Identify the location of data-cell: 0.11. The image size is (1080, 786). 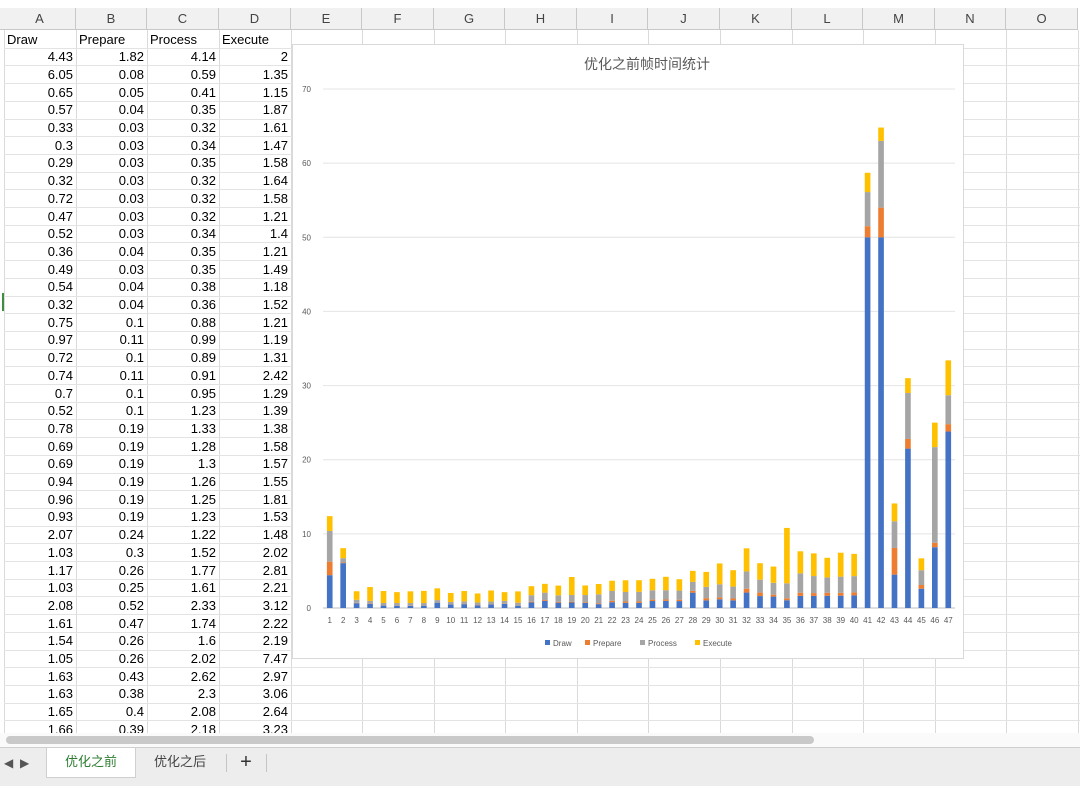
(111, 375).